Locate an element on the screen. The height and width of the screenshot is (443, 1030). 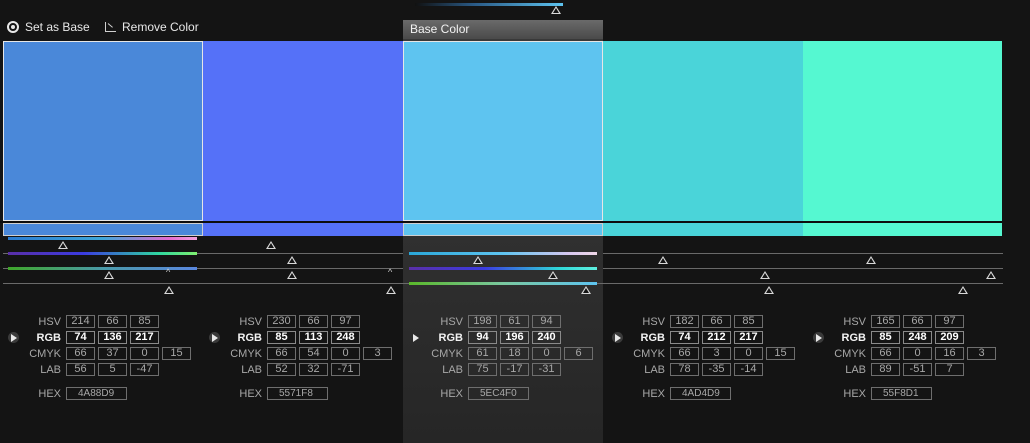
lab-a: -35 is located at coordinates (716, 369).